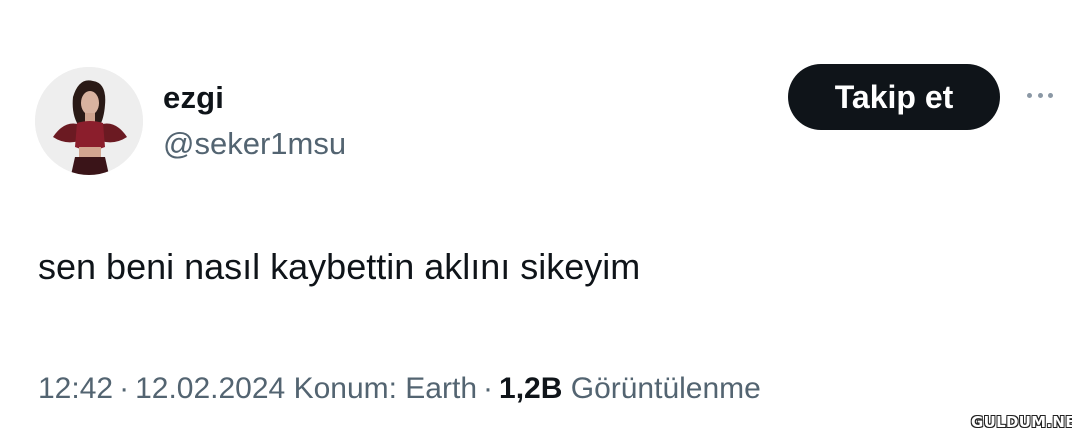 This screenshot has height=431, width=1072. I want to click on avatar-image, so click(89, 121).